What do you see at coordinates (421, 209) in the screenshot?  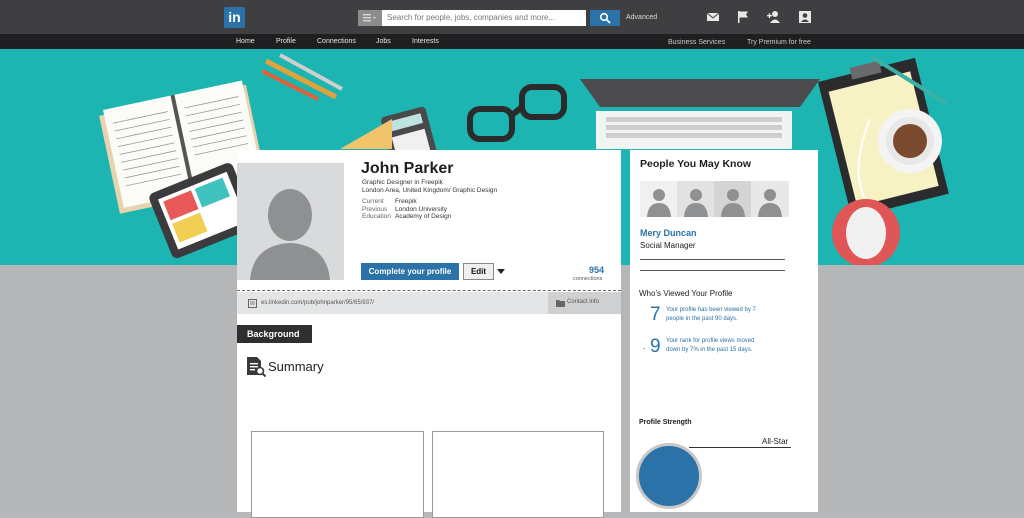 I see `detail-value-previous: London University` at bounding box center [421, 209].